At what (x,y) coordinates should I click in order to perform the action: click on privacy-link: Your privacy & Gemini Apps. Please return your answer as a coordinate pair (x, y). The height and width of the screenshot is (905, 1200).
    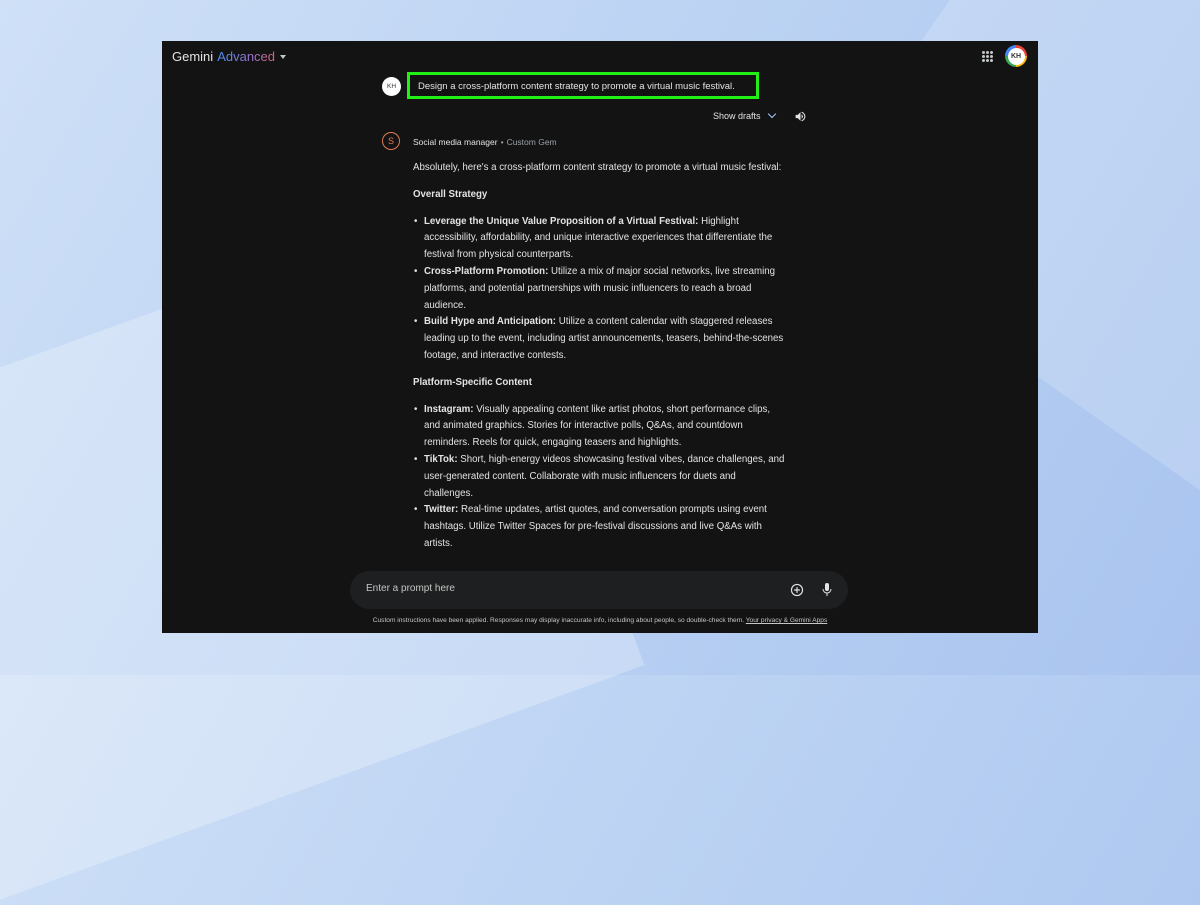
    Looking at the image, I should click on (786, 620).